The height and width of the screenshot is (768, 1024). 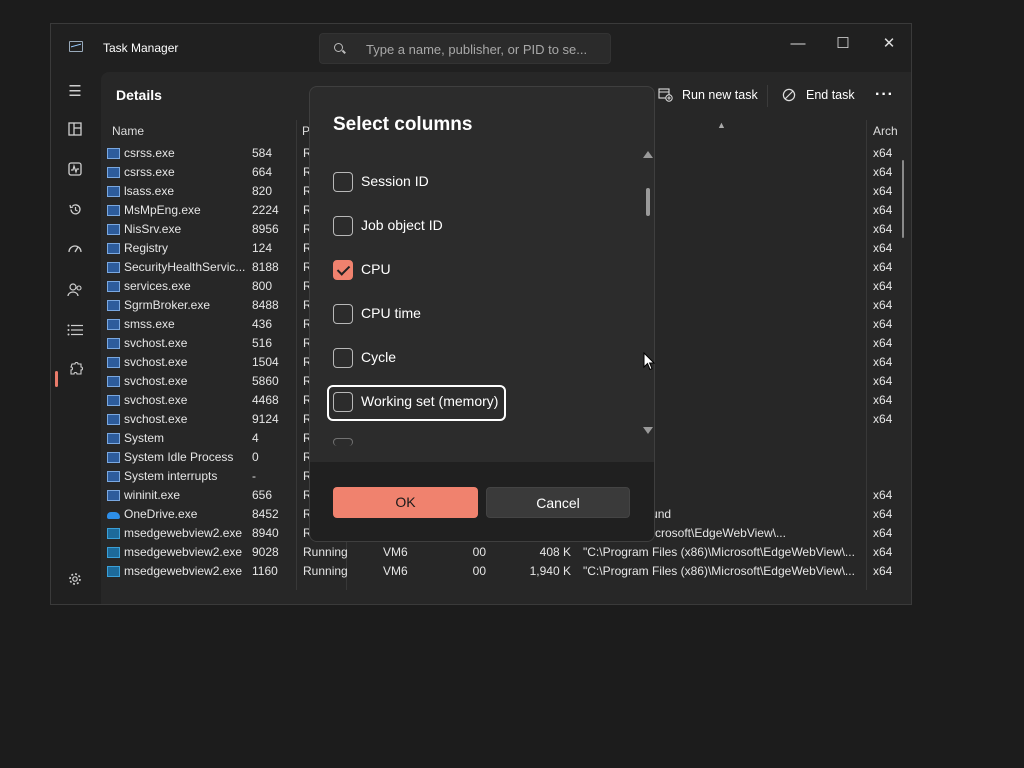 I want to click on focus-ring, so click(x=416, y=403).